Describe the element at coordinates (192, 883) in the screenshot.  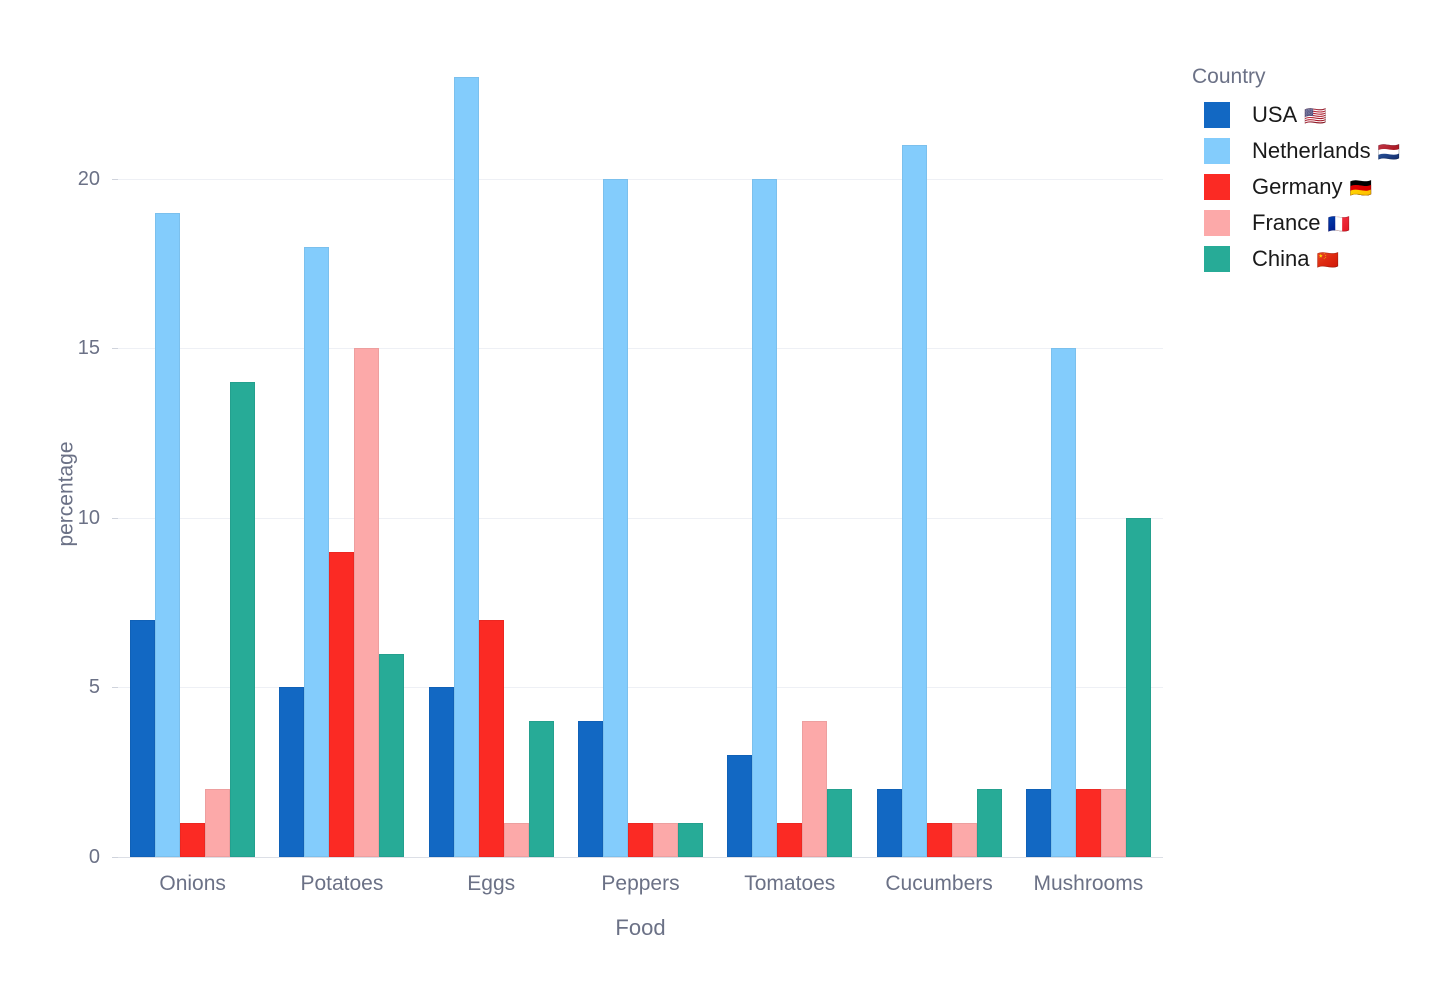
I see `x-tick-label: Onions` at that location.